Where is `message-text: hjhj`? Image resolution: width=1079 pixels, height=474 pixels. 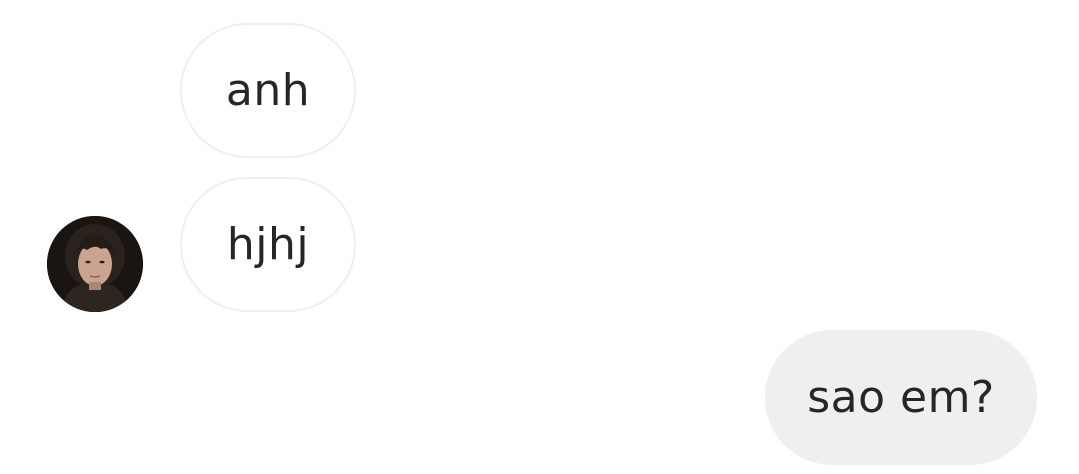 message-text: hjhj is located at coordinates (268, 244).